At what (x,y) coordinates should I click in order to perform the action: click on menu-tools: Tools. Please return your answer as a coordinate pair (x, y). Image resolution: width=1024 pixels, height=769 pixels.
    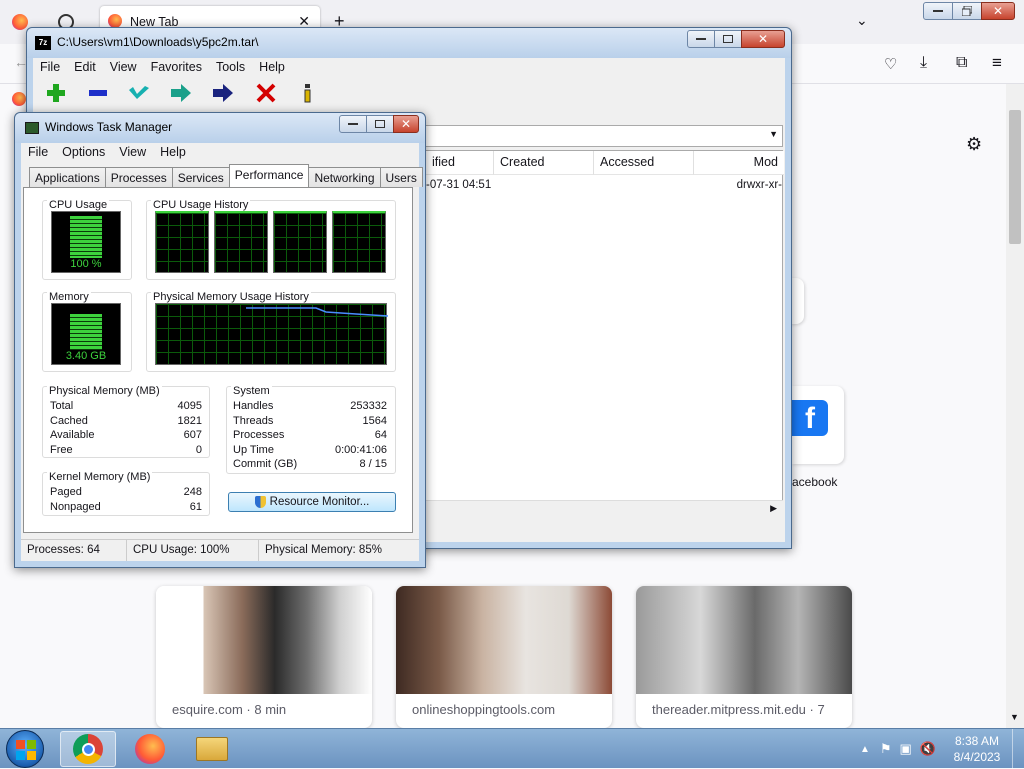
    Looking at the image, I should click on (230, 67).